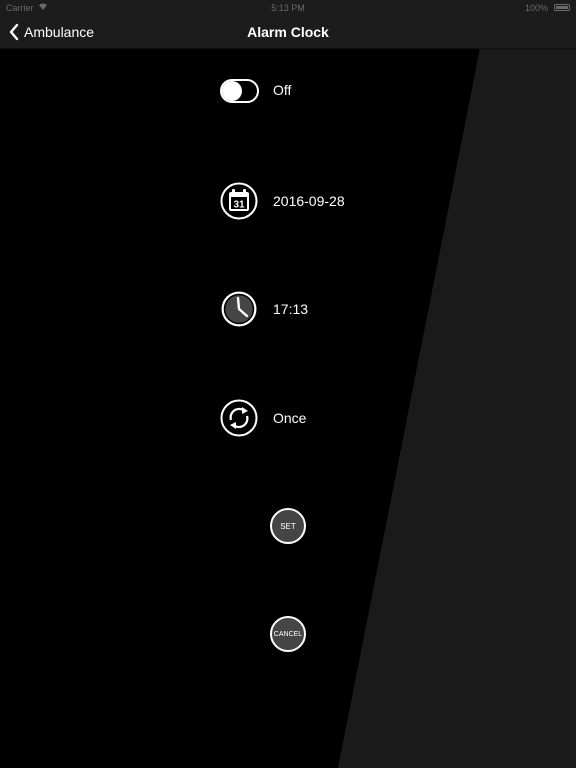 The width and height of the screenshot is (576, 768). What do you see at coordinates (59, 32) in the screenshot?
I see `back-button-label: Ambulance` at bounding box center [59, 32].